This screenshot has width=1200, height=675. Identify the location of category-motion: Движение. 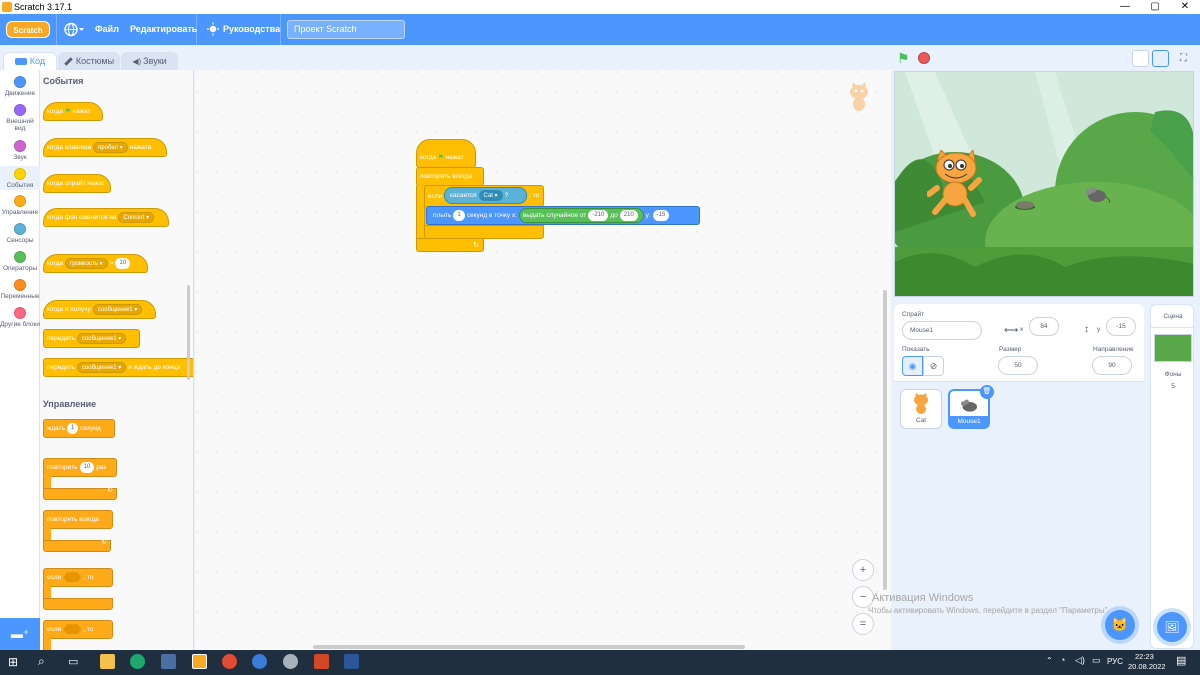
(20, 86).